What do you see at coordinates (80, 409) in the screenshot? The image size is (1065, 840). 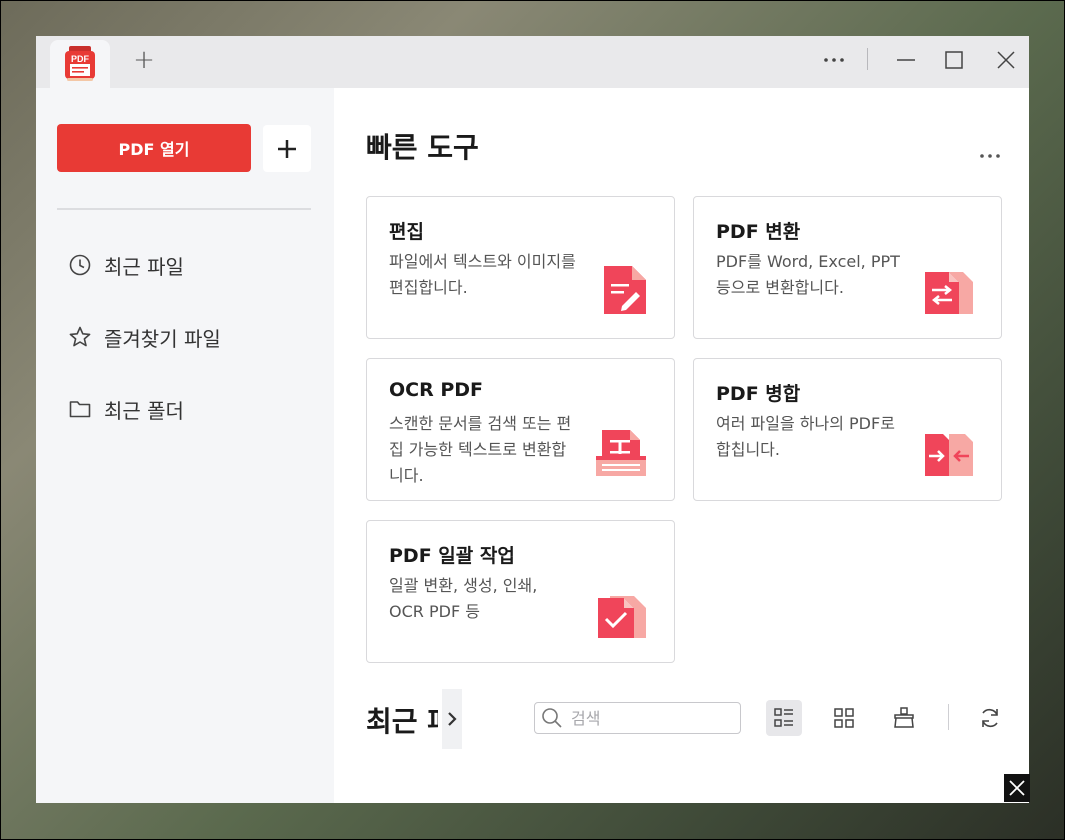 I see `folder-icon` at bounding box center [80, 409].